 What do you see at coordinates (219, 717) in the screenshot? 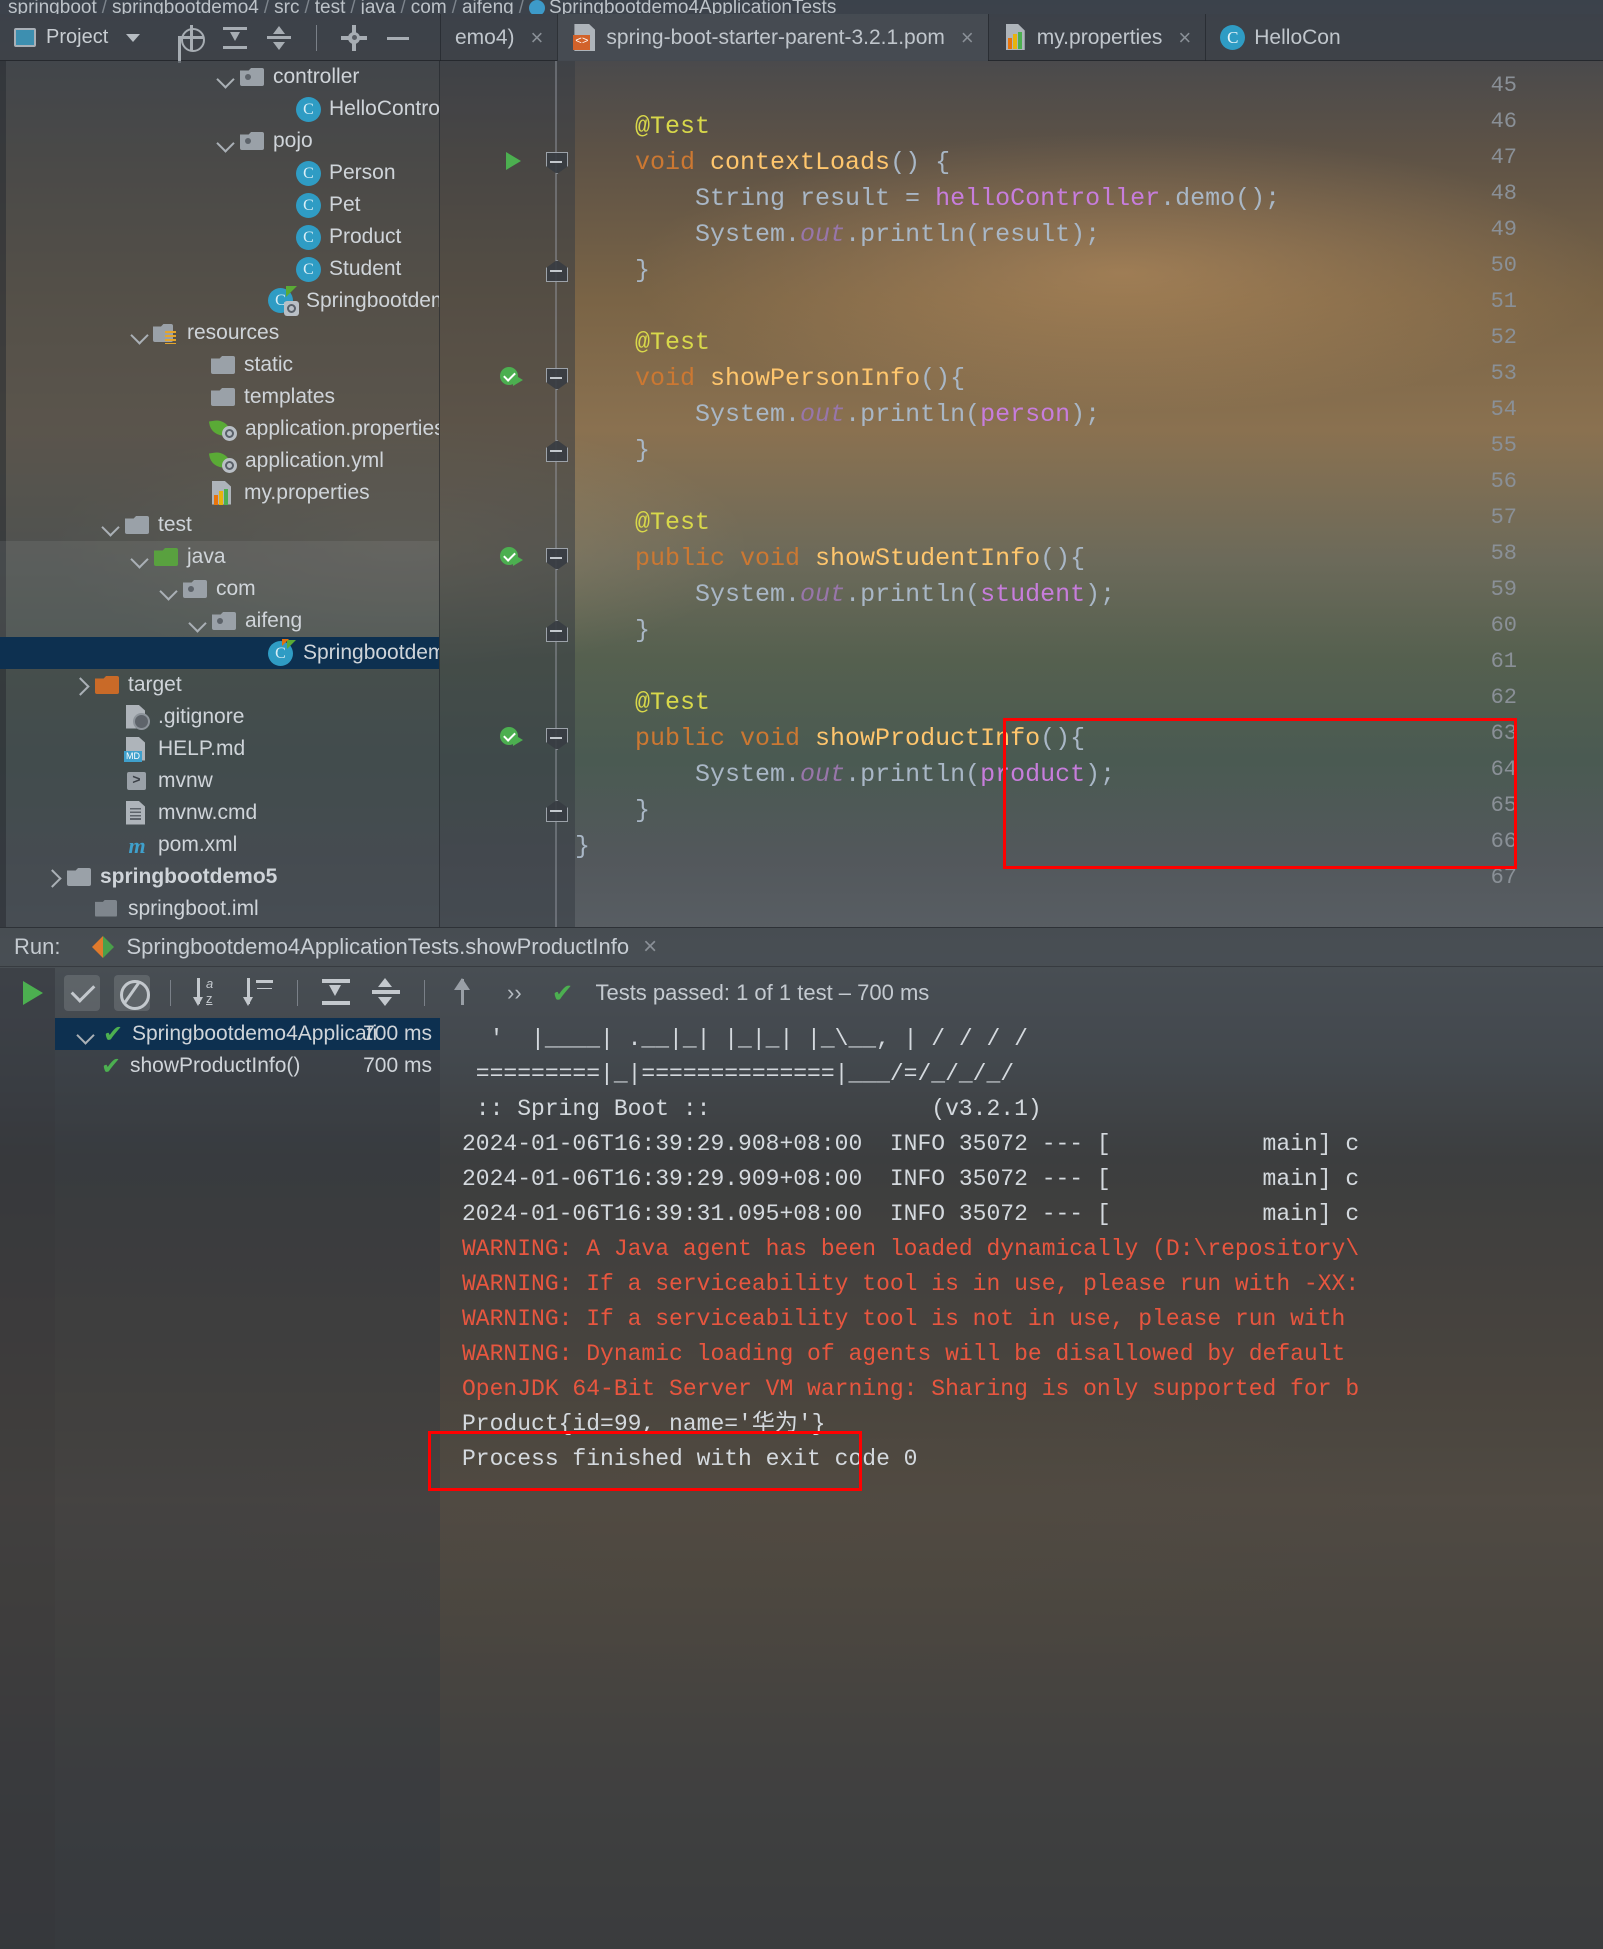
I see `tree-item-gitignore: .gitignore` at bounding box center [219, 717].